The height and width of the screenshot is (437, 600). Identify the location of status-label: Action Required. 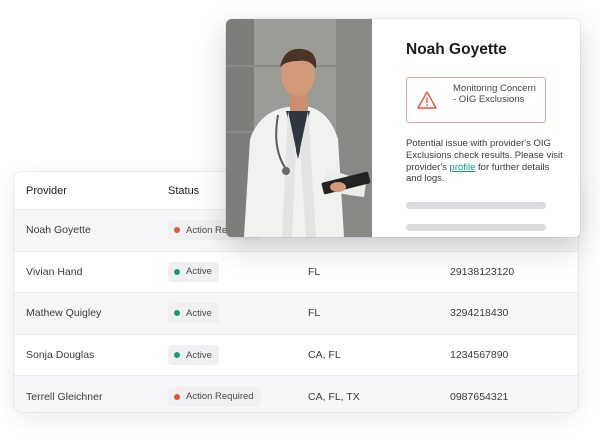
(220, 397).